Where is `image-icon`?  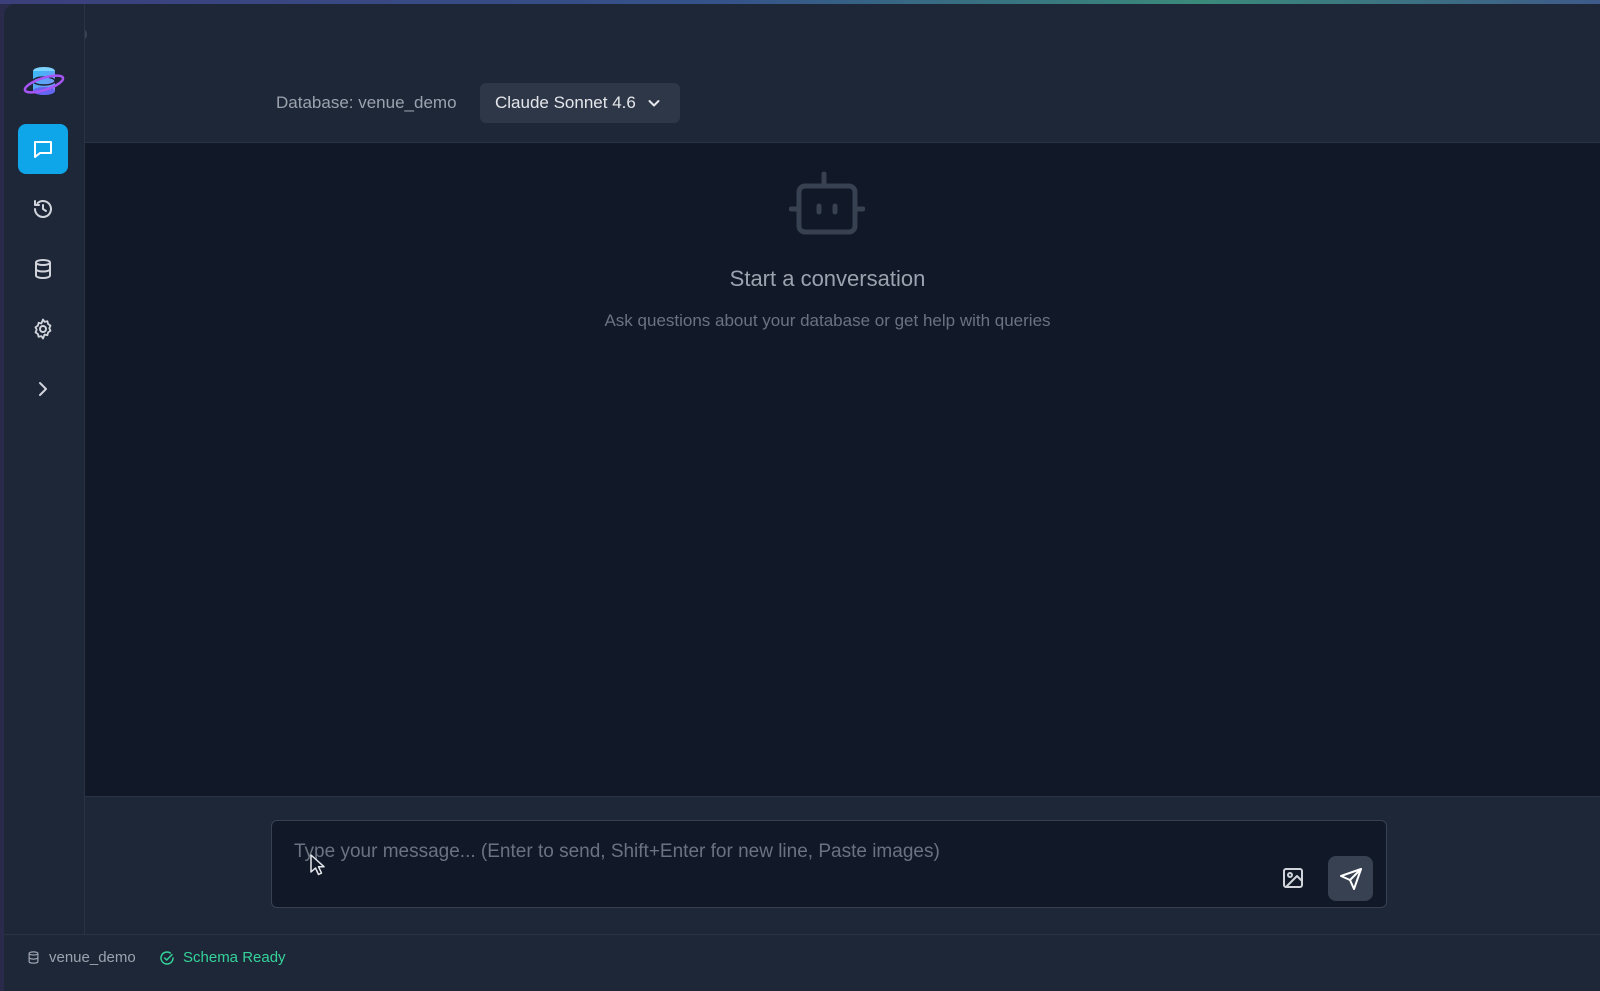 image-icon is located at coordinates (1293, 878).